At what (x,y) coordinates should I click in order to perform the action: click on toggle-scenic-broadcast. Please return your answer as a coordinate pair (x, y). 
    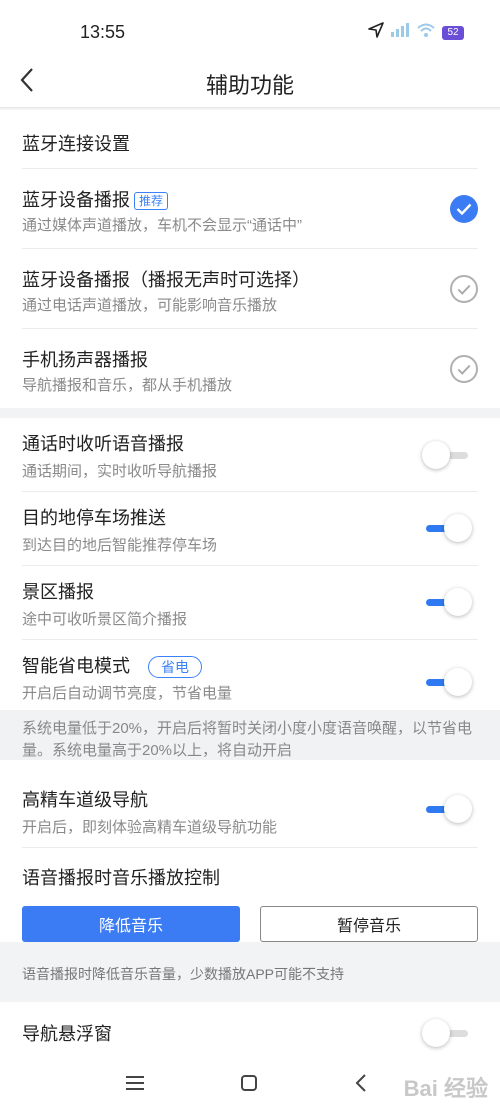
    Looking at the image, I should click on (447, 602).